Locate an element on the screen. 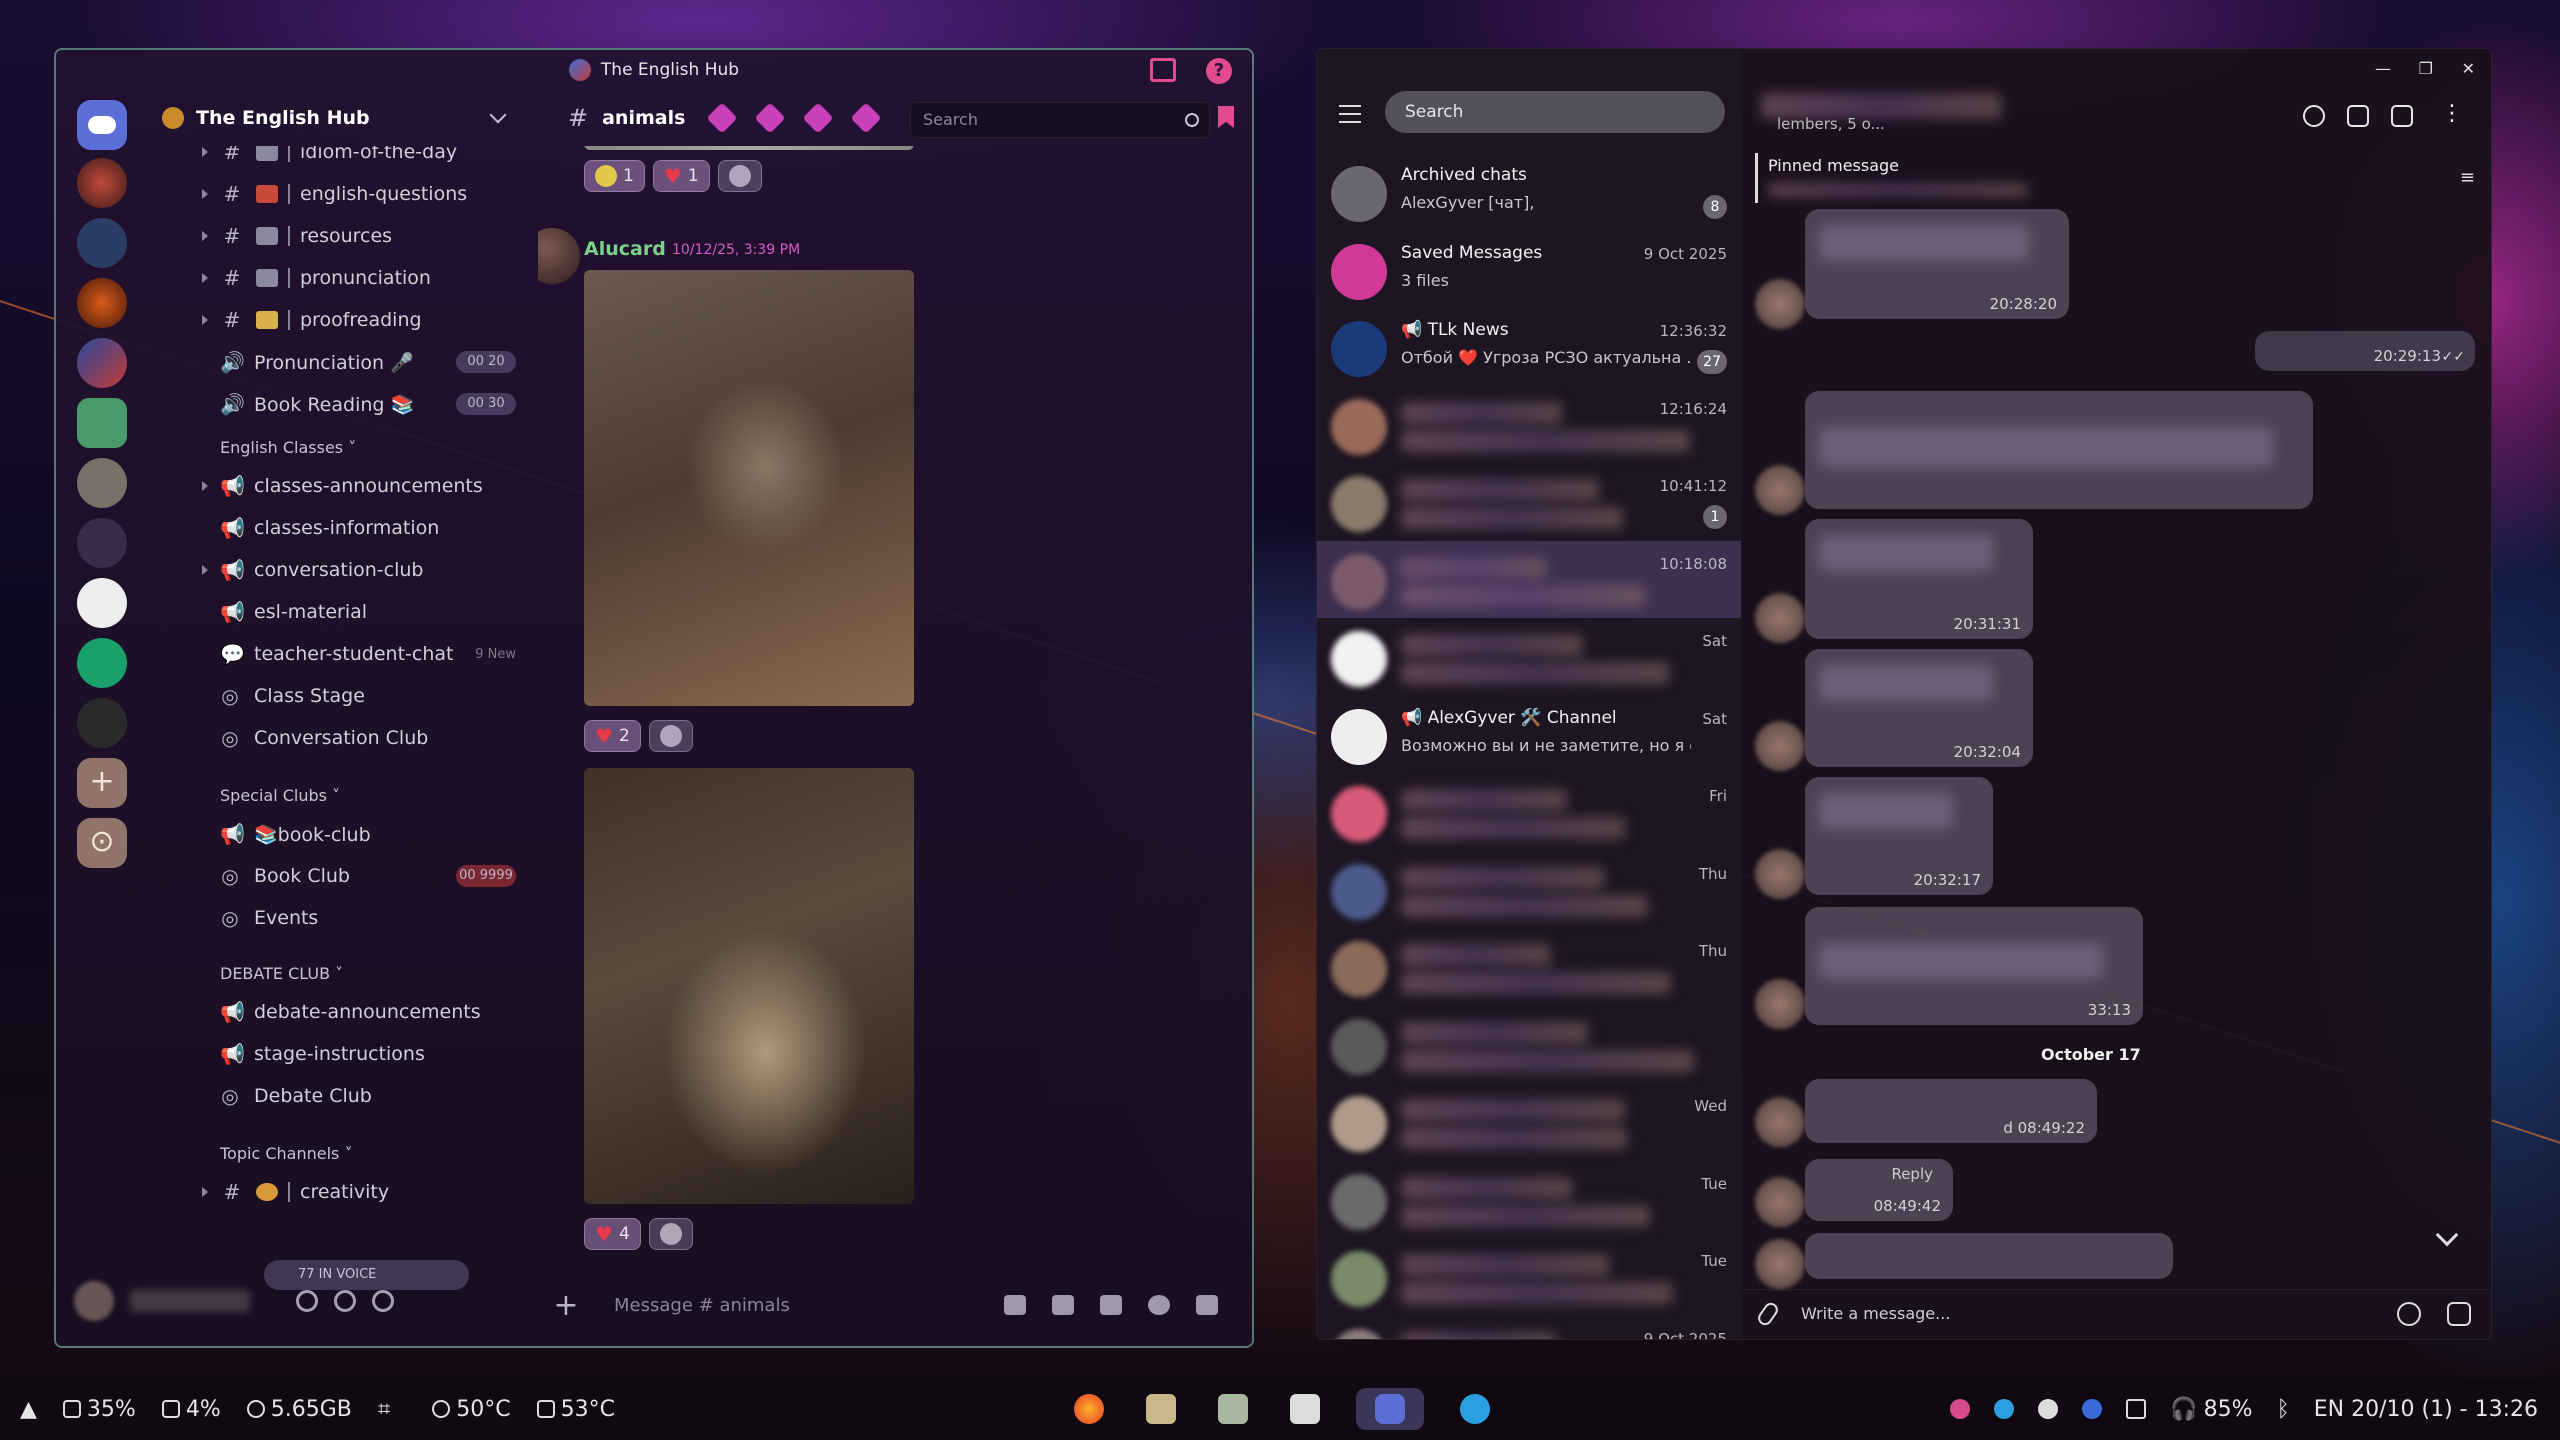 This screenshot has height=1440, width=2560. channel-pronunciation: # pronunciation is located at coordinates (338, 278).